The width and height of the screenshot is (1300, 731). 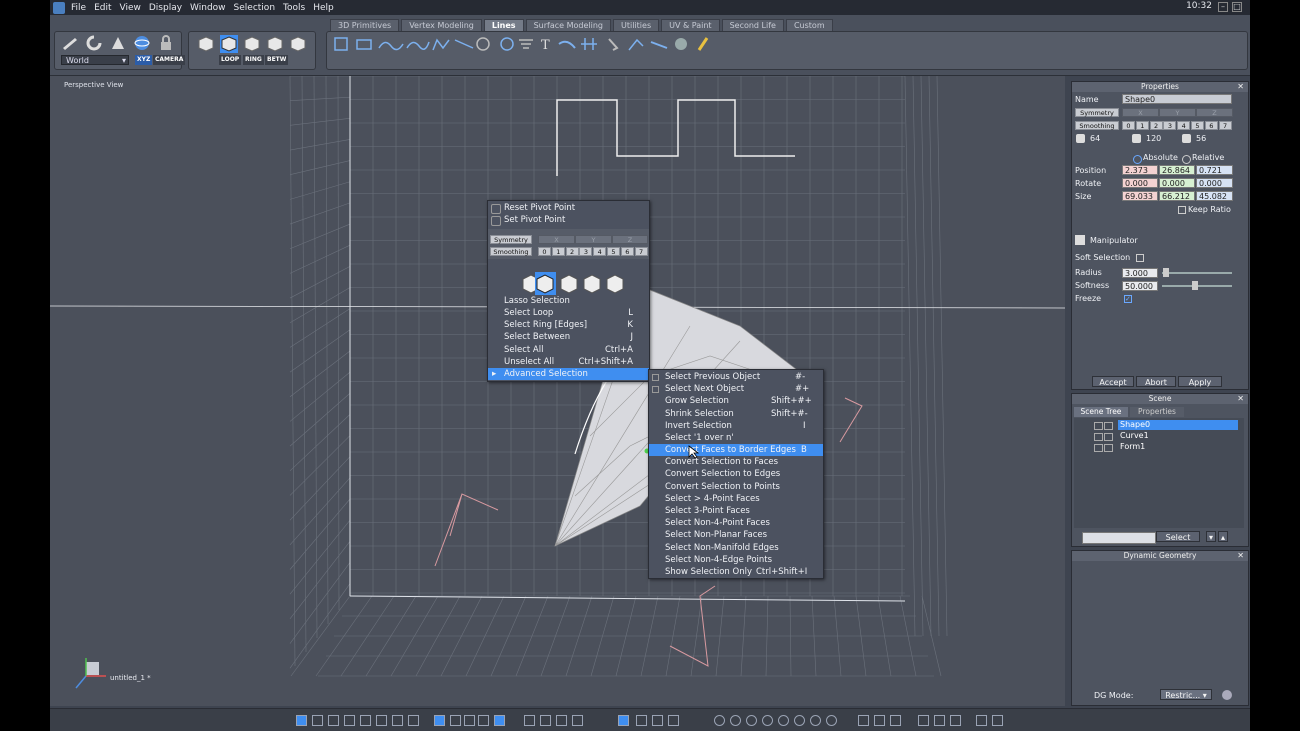 What do you see at coordinates (1214, 183) in the screenshot?
I see `rotate-z-field: 0.000` at bounding box center [1214, 183].